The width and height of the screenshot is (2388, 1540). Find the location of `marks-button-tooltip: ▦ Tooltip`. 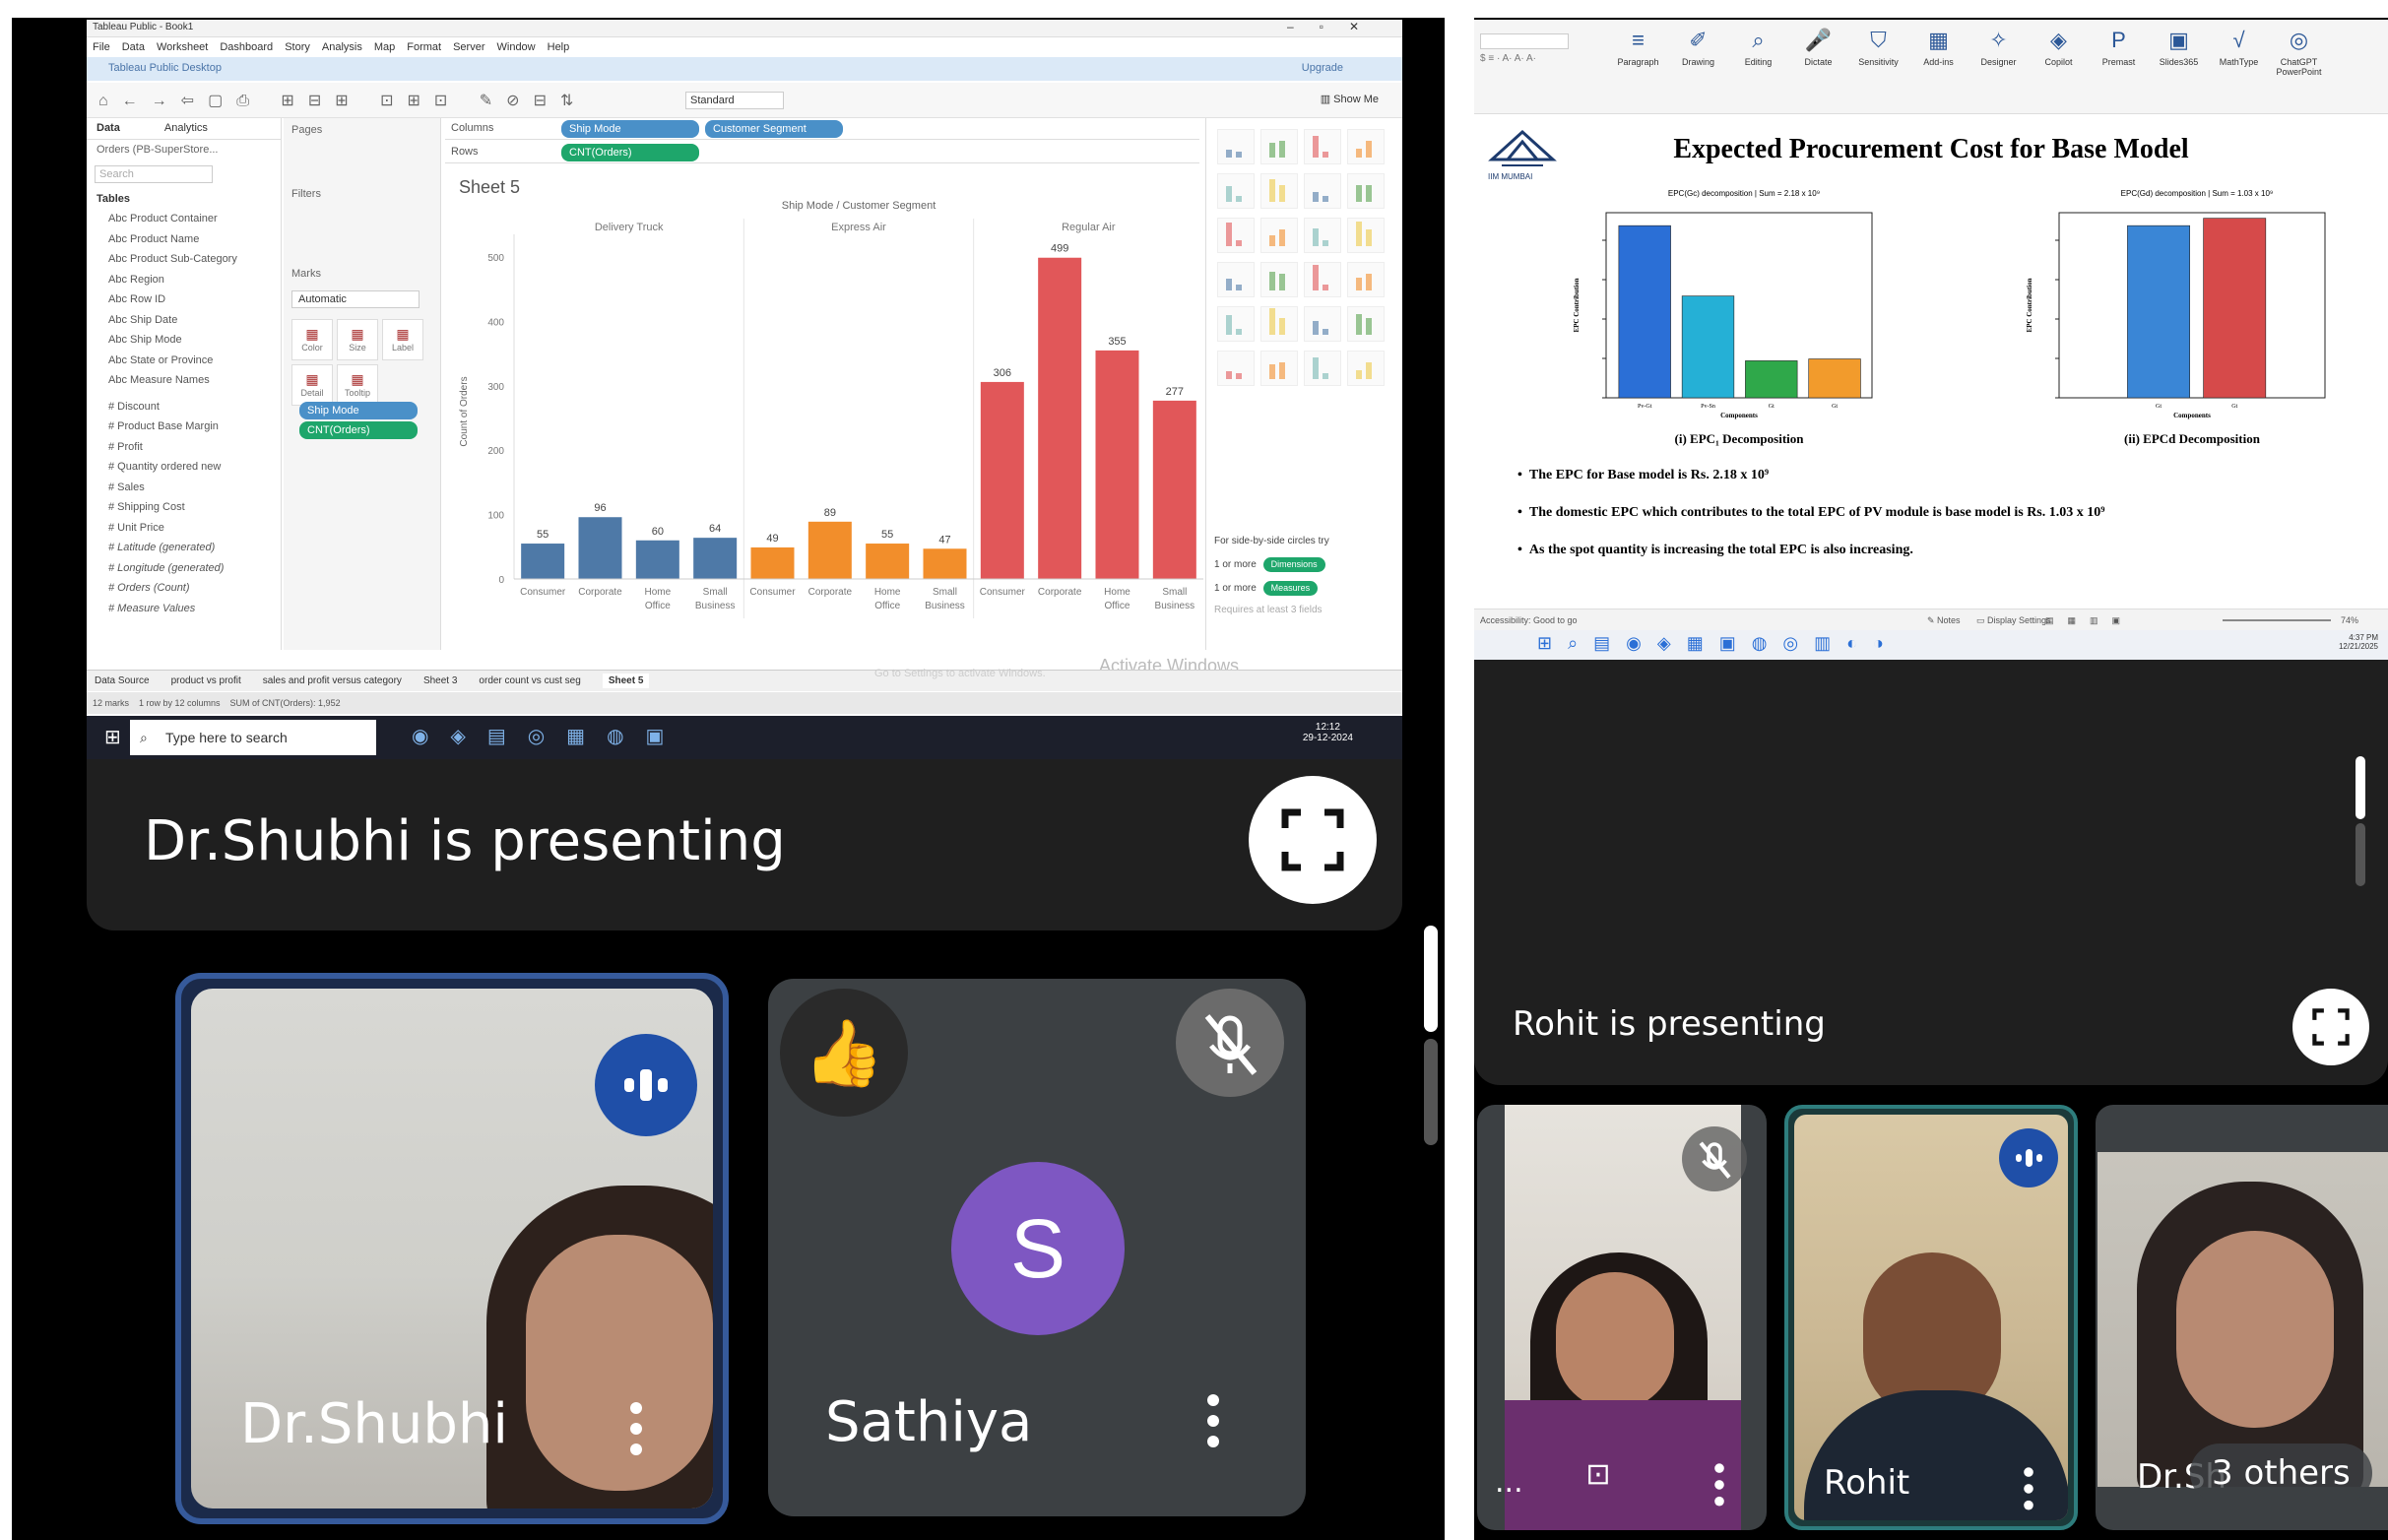

marks-button-tooltip: ▦ Tooltip is located at coordinates (357, 385).